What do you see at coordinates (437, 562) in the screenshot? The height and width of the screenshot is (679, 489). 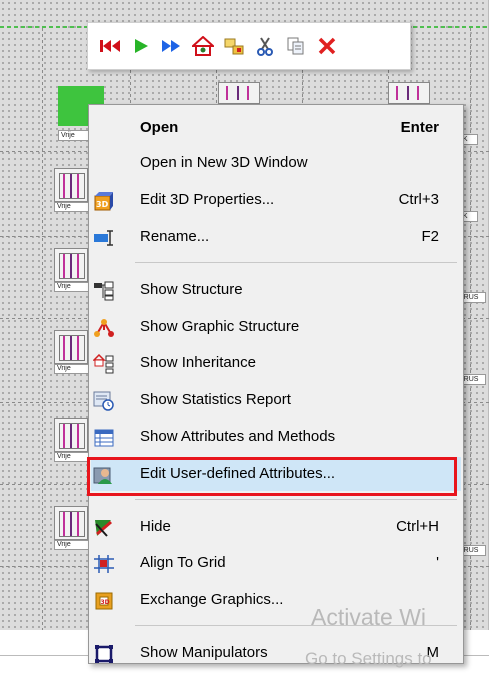 I see `menu-item-shortcut: '` at bounding box center [437, 562].